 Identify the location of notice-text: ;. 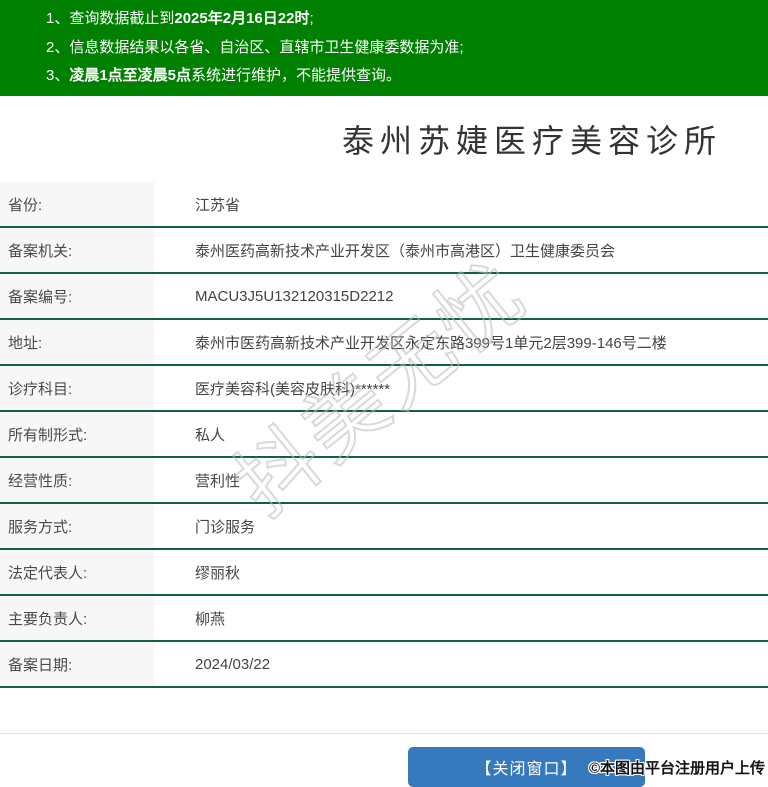
(311, 18).